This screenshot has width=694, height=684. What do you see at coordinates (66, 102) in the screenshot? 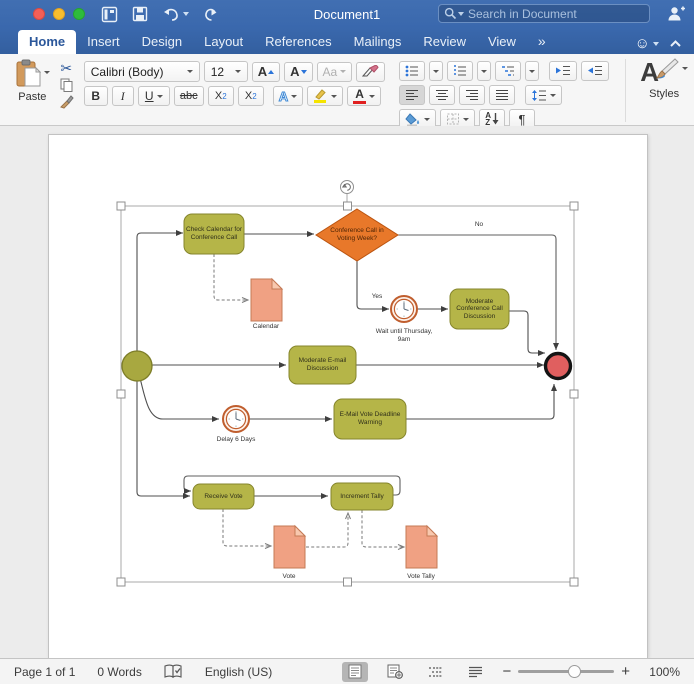
I see `format-painter-icon` at bounding box center [66, 102].